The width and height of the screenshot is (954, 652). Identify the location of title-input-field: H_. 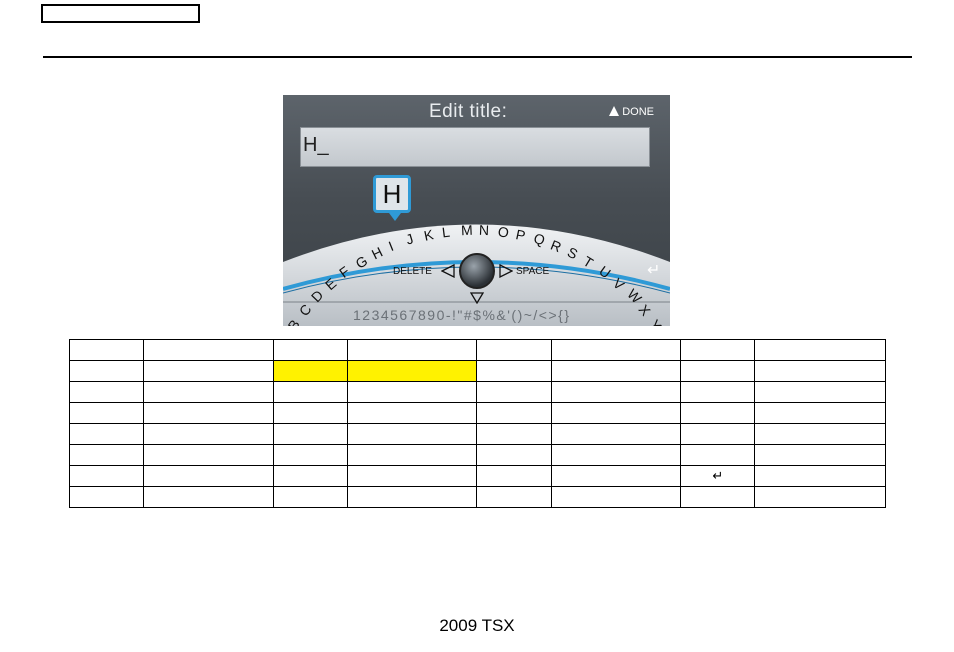
(475, 147).